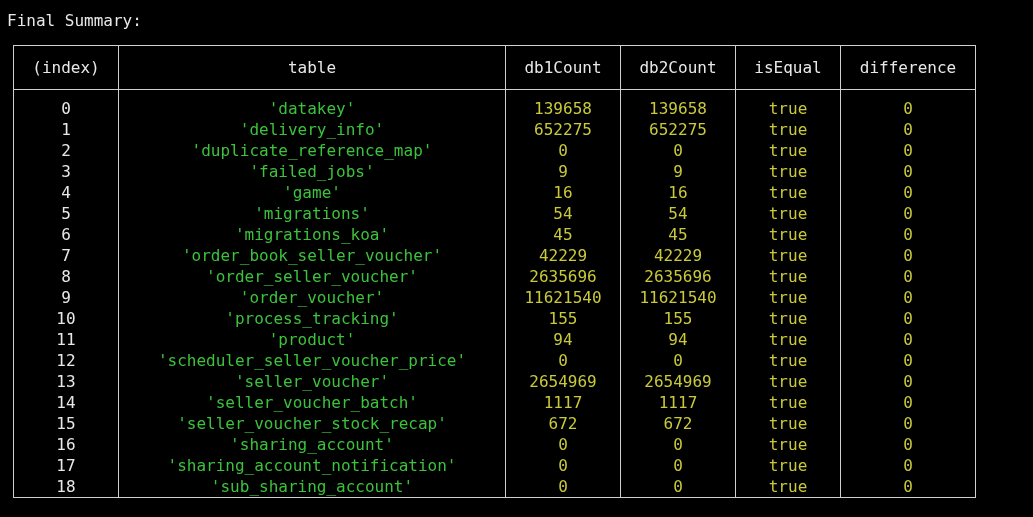 Image resolution: width=1033 pixels, height=517 pixels. What do you see at coordinates (312, 192) in the screenshot?
I see `table-cell: 'game'` at bounding box center [312, 192].